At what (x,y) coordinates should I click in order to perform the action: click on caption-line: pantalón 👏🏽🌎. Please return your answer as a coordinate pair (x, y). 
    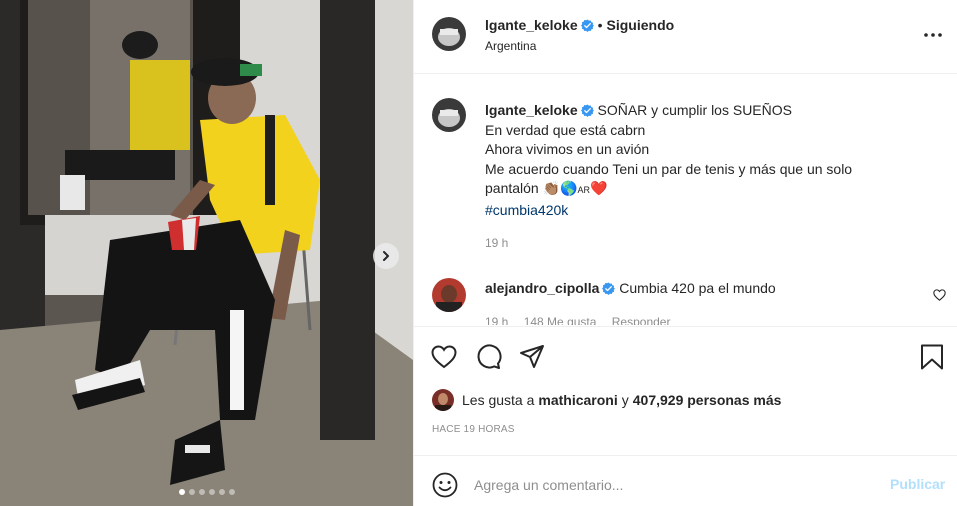
    Looking at the image, I should click on (531, 188).